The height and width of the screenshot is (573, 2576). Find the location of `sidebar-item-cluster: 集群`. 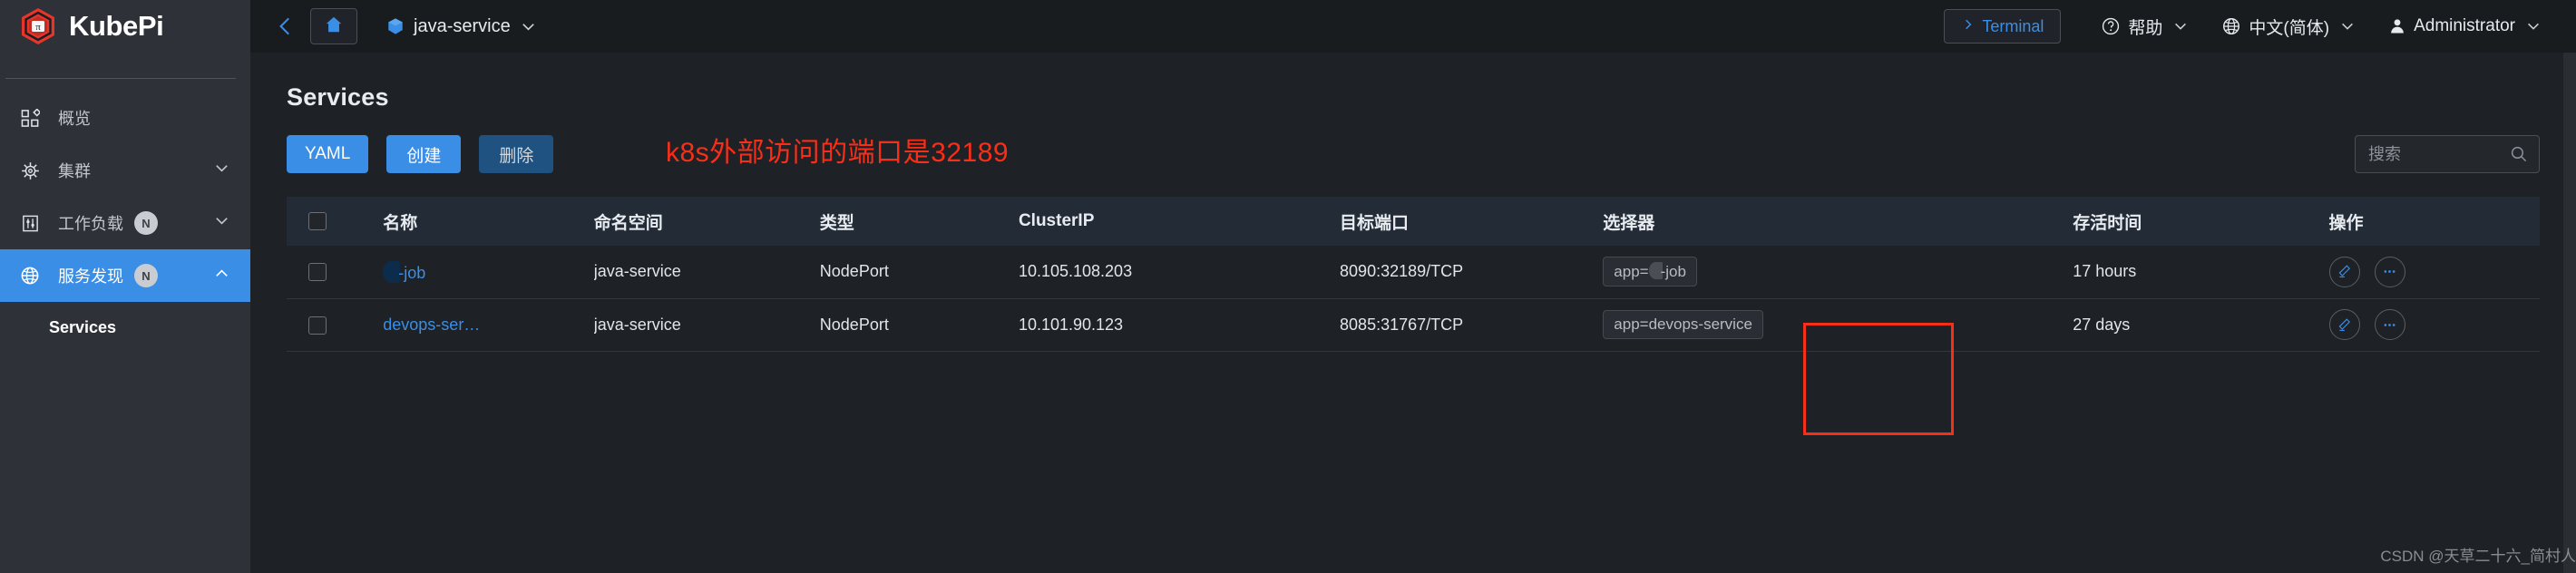

sidebar-item-cluster: 集群 is located at coordinates (125, 170).